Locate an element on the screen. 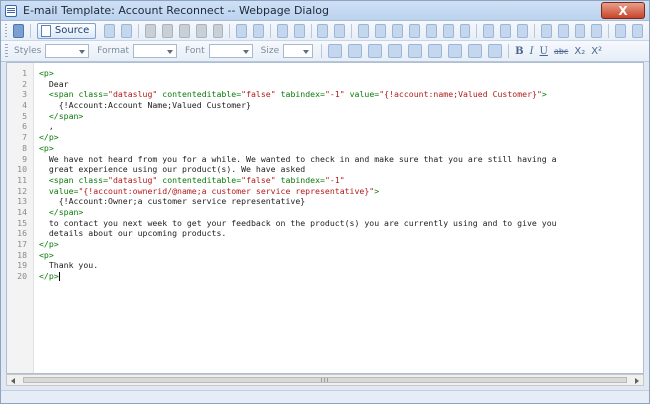 This screenshot has height=404, width=650. replace-icon is located at coordinates (299, 30).